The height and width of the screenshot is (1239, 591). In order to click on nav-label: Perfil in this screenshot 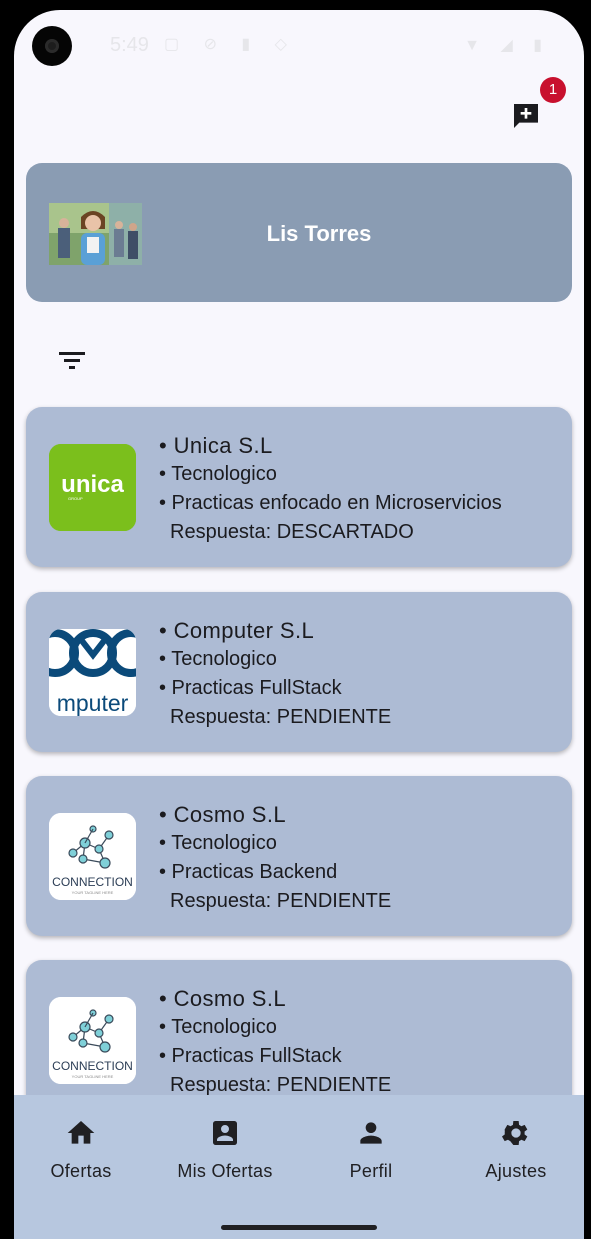, I will do `click(371, 1171)`.